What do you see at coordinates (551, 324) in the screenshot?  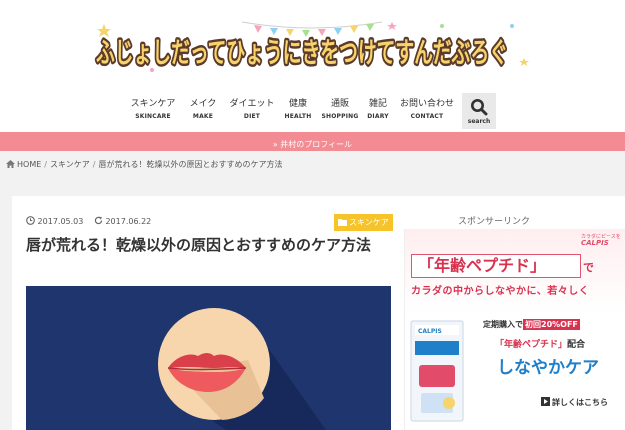 I see `ad-promo-highlight: 初回20%OFF` at bounding box center [551, 324].